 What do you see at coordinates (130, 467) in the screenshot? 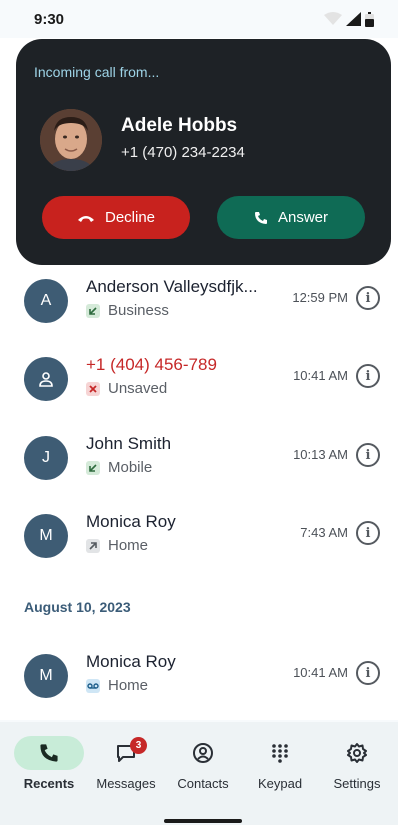
I see `phone-type: Mobile` at bounding box center [130, 467].